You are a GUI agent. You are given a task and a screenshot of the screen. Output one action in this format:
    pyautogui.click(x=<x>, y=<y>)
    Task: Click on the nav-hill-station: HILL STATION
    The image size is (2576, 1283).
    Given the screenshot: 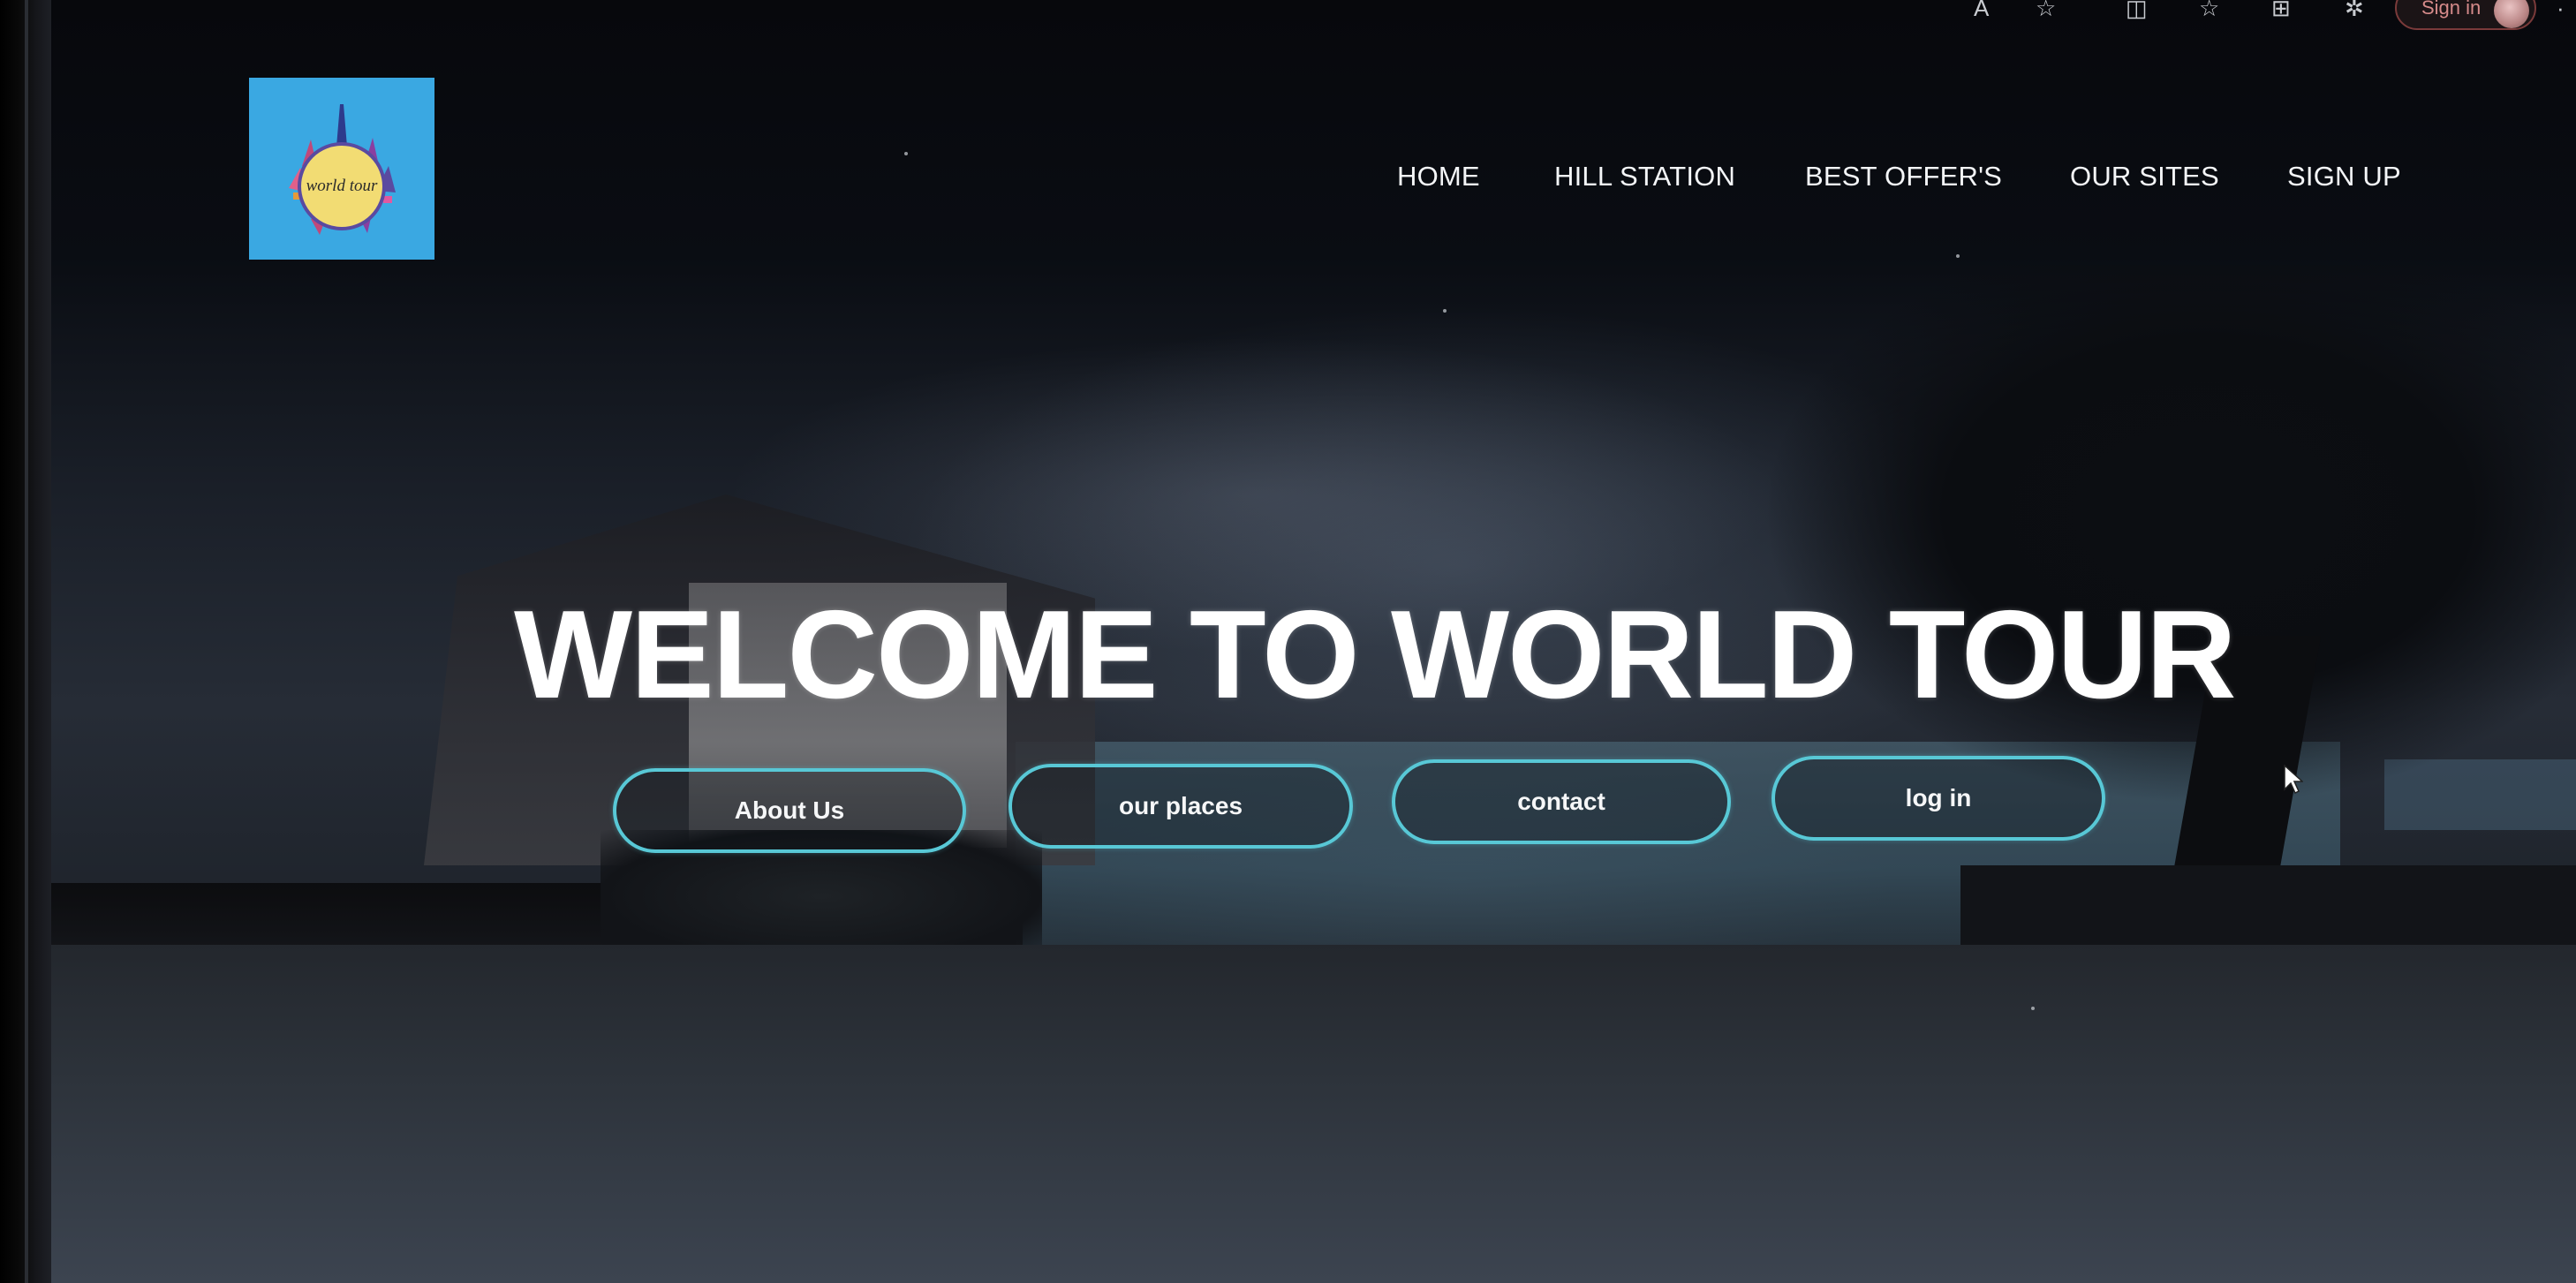 What is the action you would take?
    pyautogui.click(x=1644, y=176)
    